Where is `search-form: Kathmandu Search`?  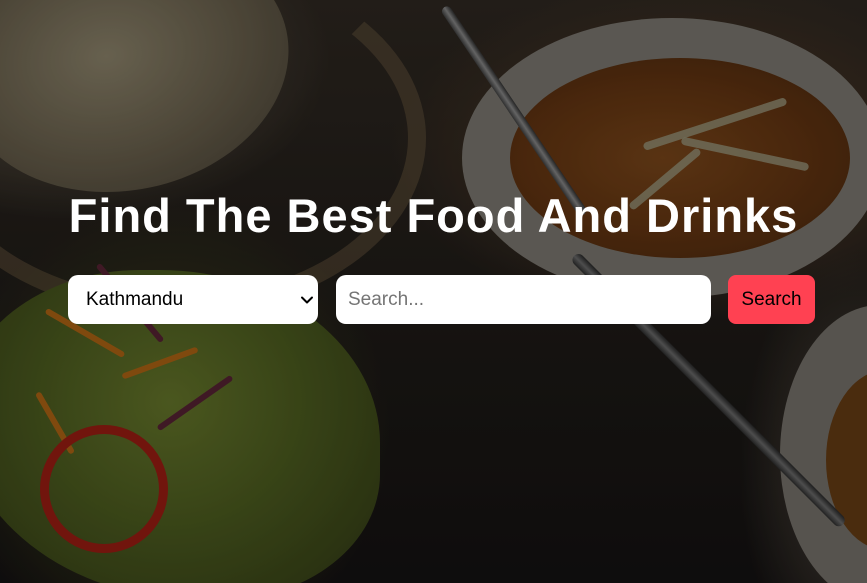
search-form: Kathmandu Search is located at coordinates (442, 299).